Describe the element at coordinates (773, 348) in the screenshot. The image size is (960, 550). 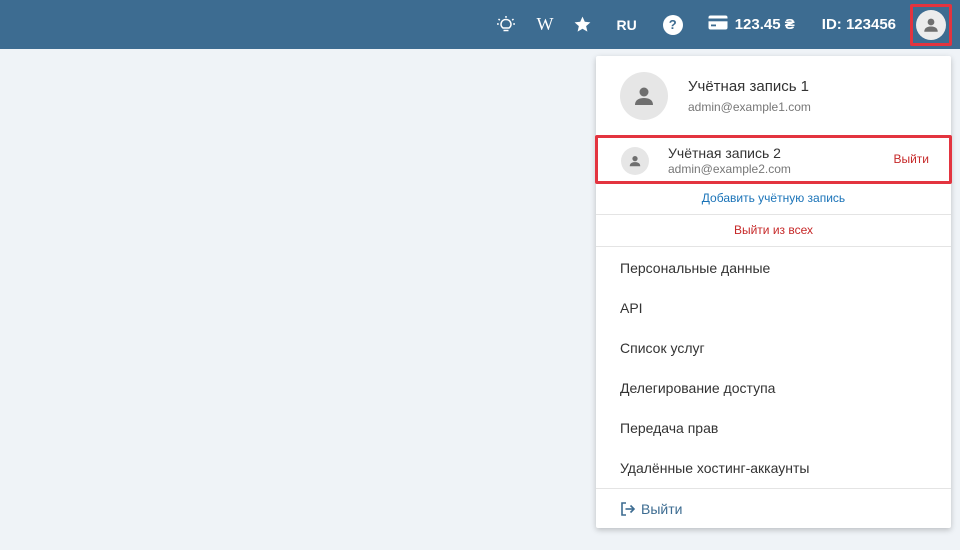
I see `menu-item-services-list: Список услуг` at that location.